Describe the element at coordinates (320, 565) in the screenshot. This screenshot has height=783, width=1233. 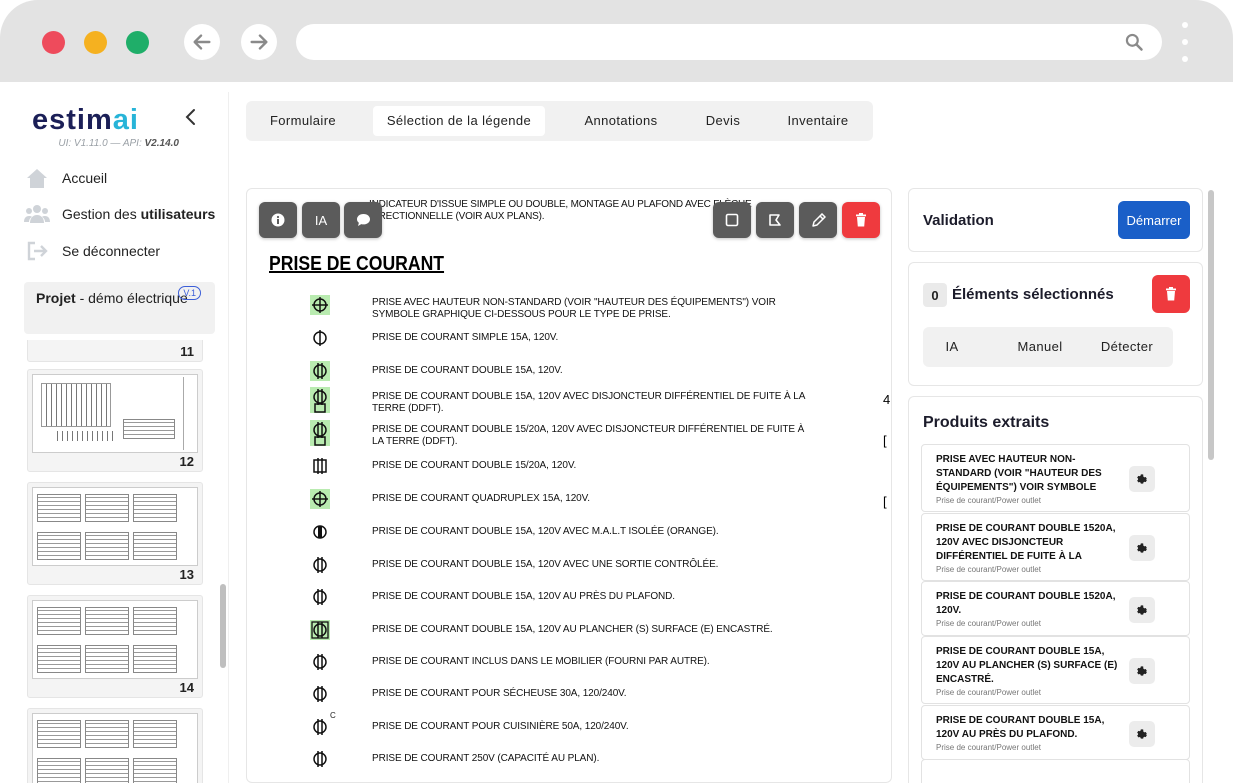
I see `outlet-controlled-symbol` at that location.